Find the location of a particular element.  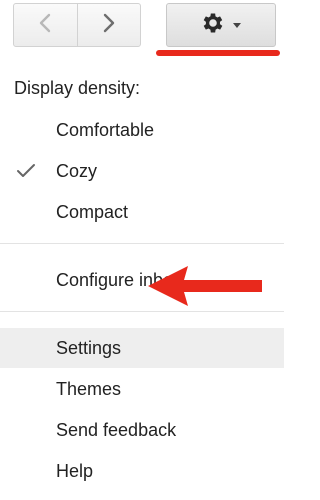

density-cozy: Cozy is located at coordinates (142, 171).